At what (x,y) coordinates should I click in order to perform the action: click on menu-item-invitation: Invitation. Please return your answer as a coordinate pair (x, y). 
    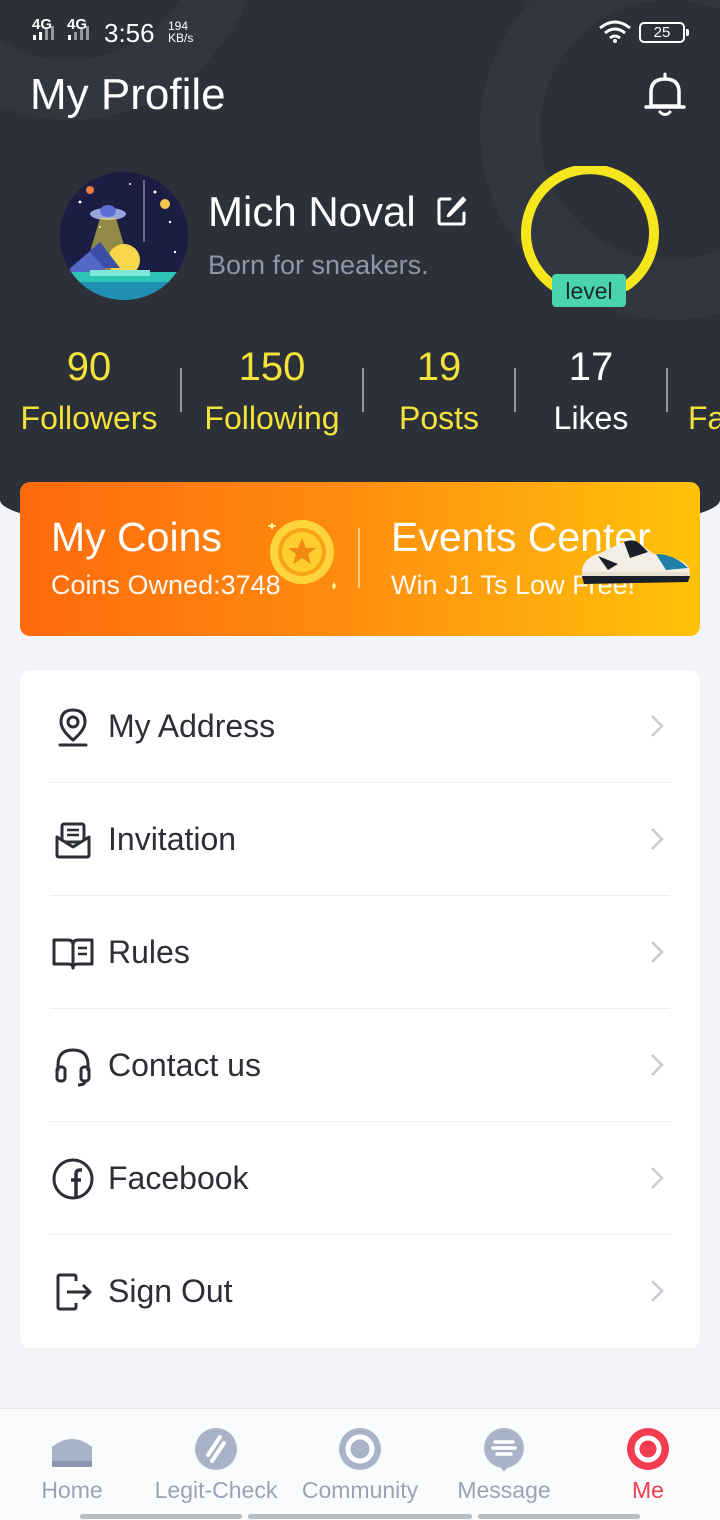
    Looking at the image, I should click on (360, 839).